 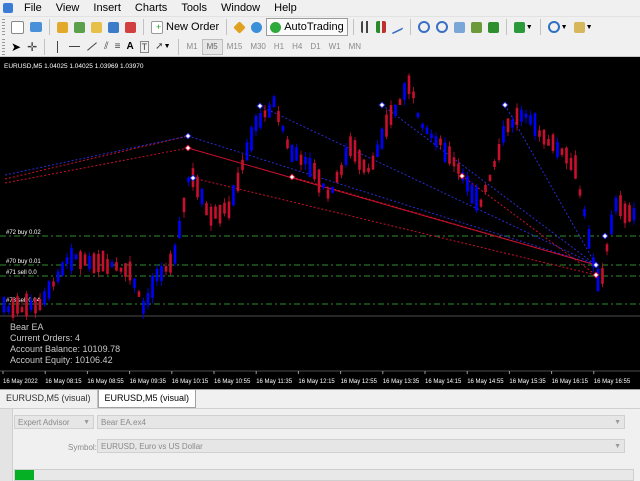 What do you see at coordinates (540, 27) in the screenshot?
I see `toolbar-separator` at bounding box center [540, 27].